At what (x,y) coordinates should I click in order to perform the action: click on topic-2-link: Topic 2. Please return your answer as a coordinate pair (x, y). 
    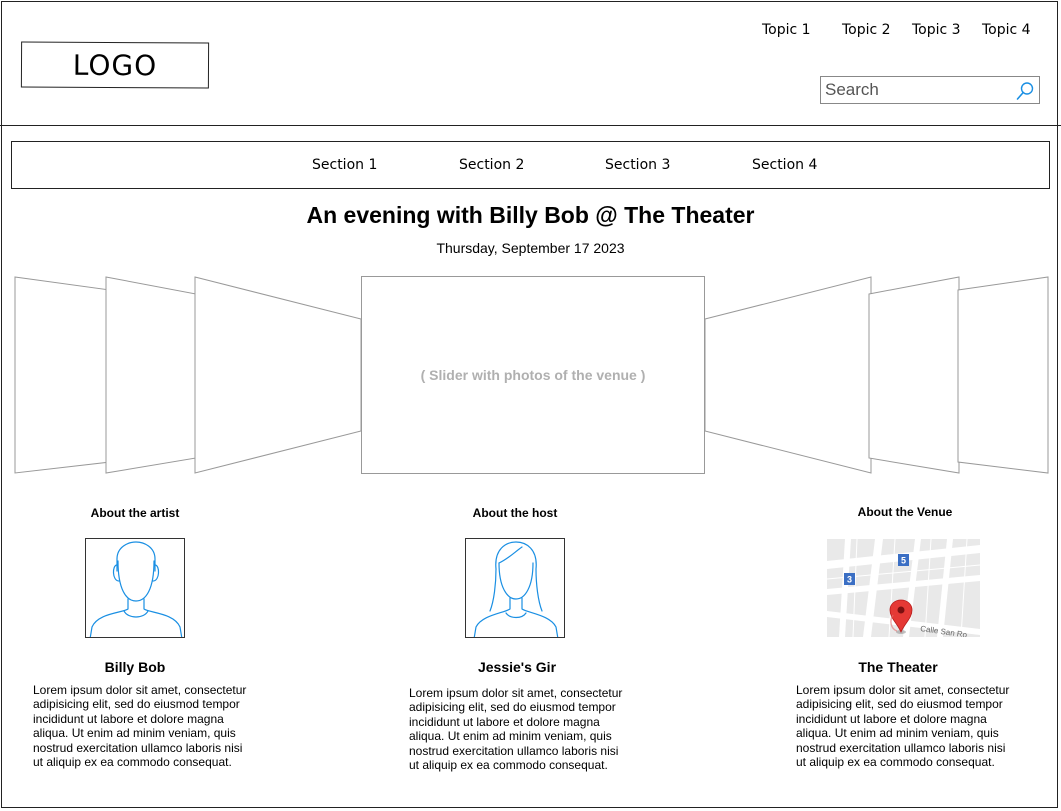
    Looking at the image, I should click on (866, 30).